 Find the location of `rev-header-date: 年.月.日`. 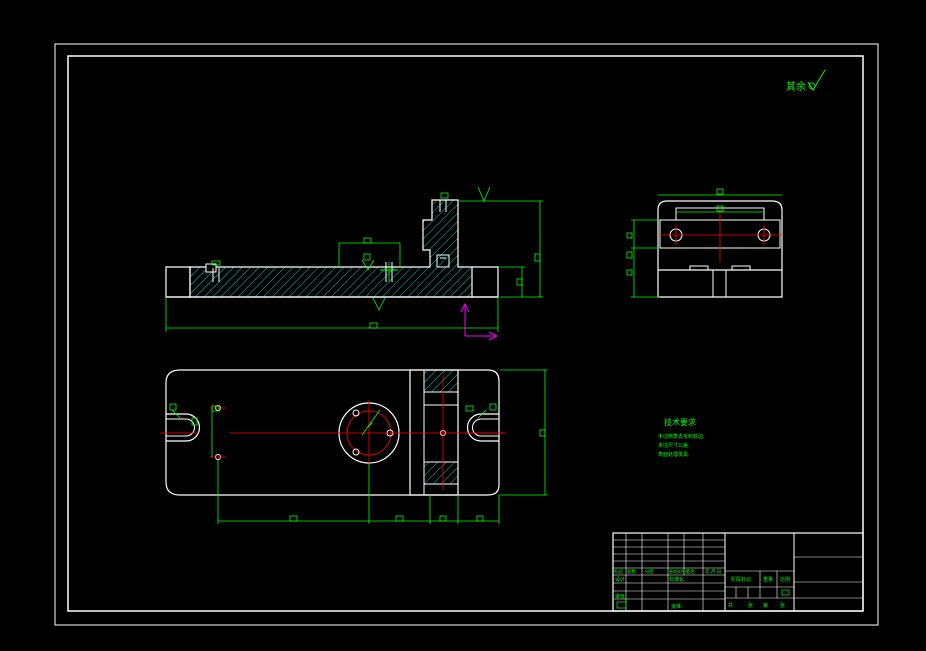

rev-header-date: 年.月.日 is located at coordinates (713, 571).